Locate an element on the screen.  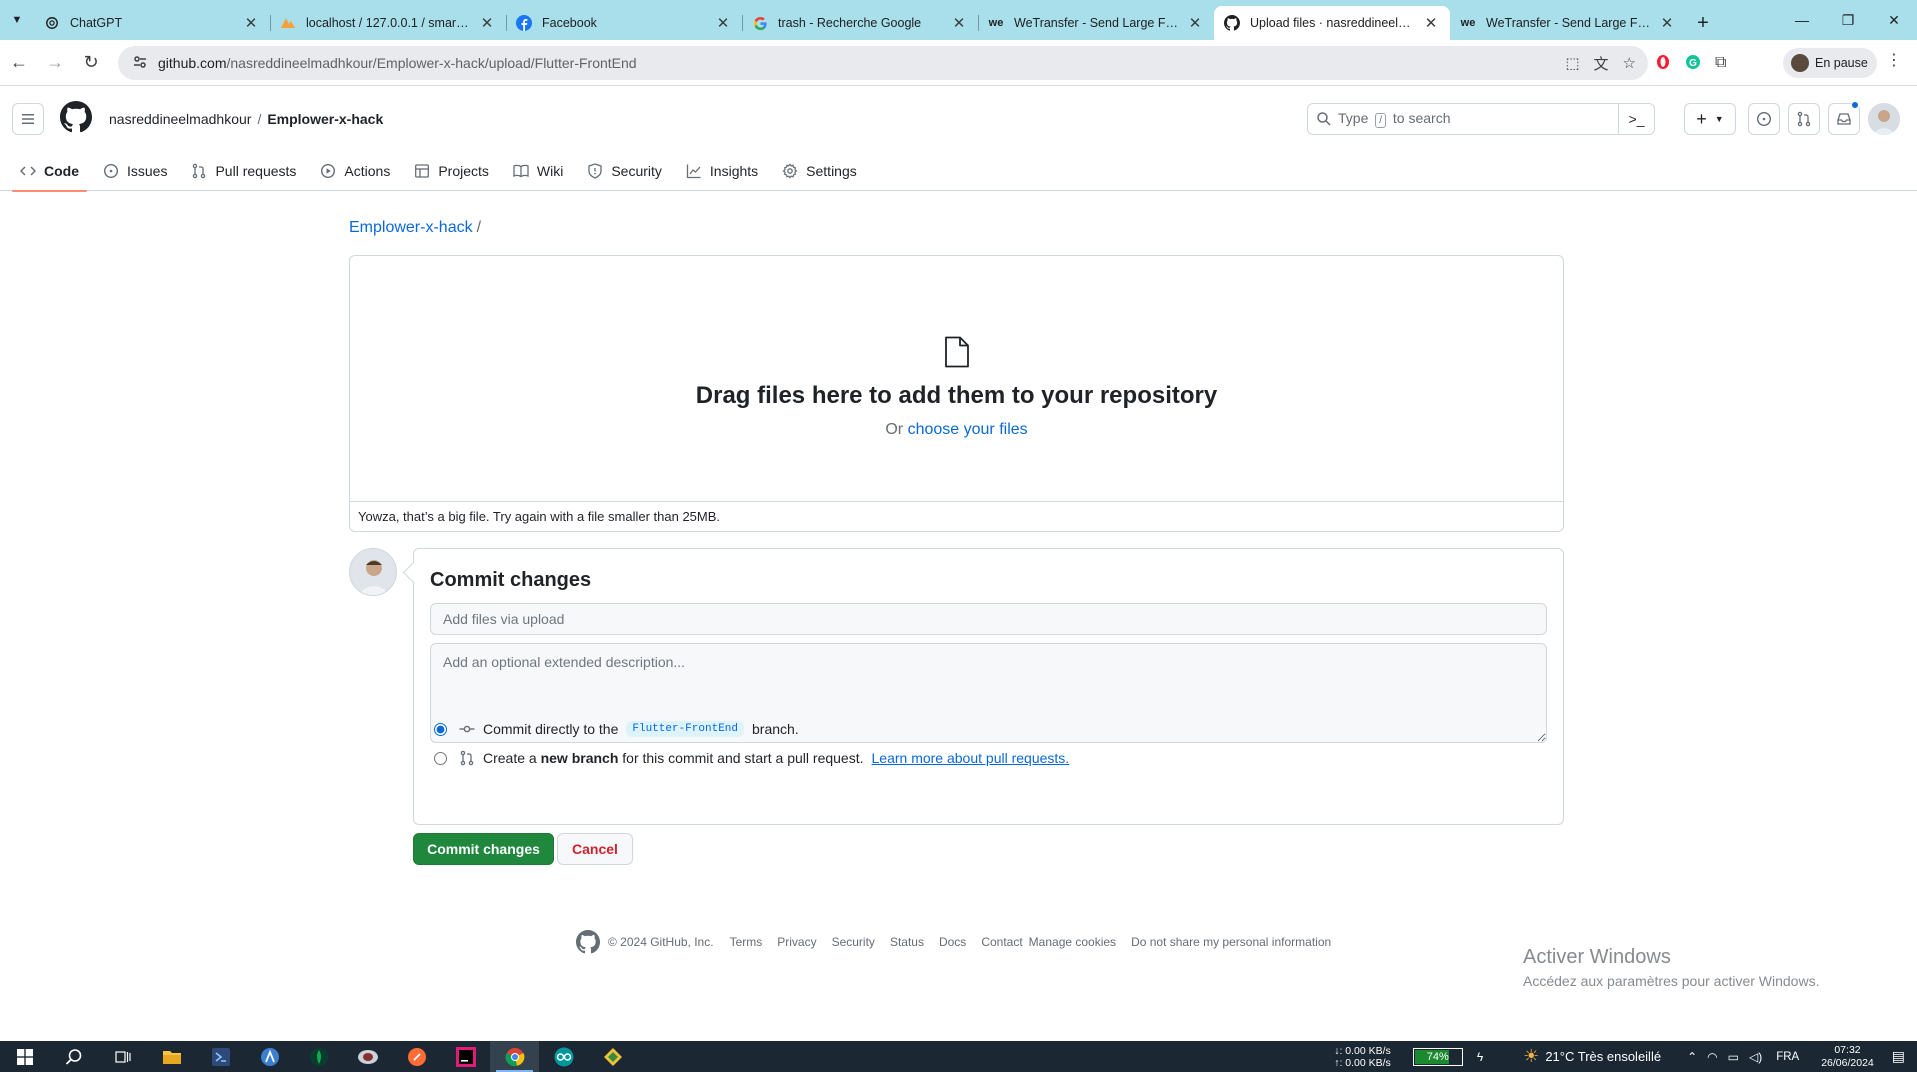
tab-insights: Insights is located at coordinates (722, 171).